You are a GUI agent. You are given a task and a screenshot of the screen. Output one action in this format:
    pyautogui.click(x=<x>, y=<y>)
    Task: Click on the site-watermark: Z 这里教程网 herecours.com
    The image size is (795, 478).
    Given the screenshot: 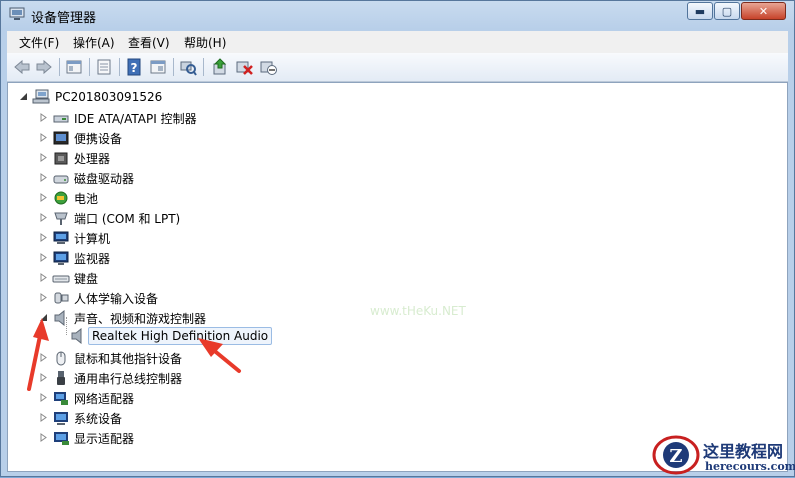 What is the action you would take?
    pyautogui.click(x=721, y=454)
    